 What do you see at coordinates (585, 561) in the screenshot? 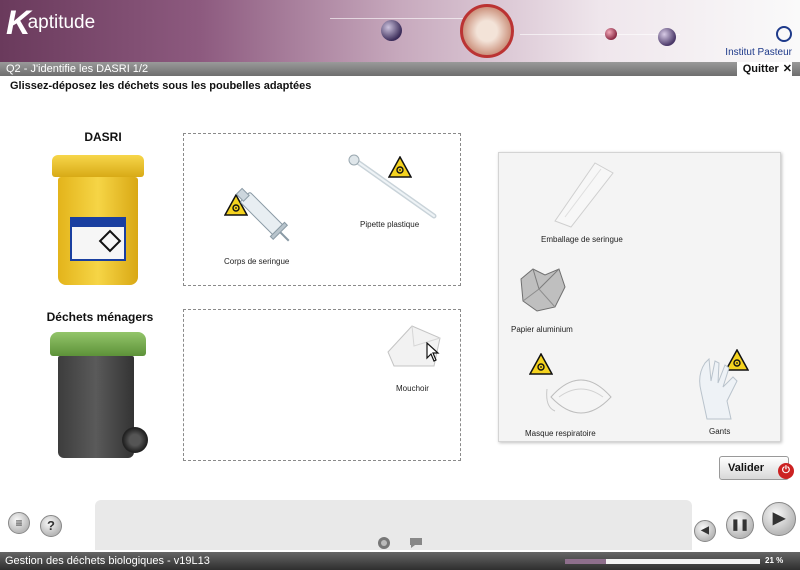
I see `progress-fill` at bounding box center [585, 561].